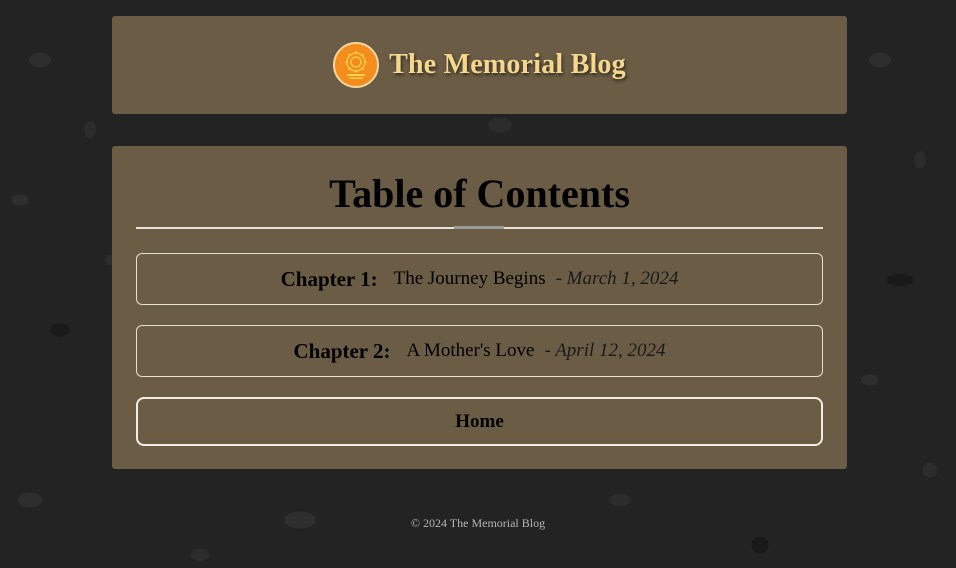  I want to click on page-title: Table of Contents, so click(479, 193).